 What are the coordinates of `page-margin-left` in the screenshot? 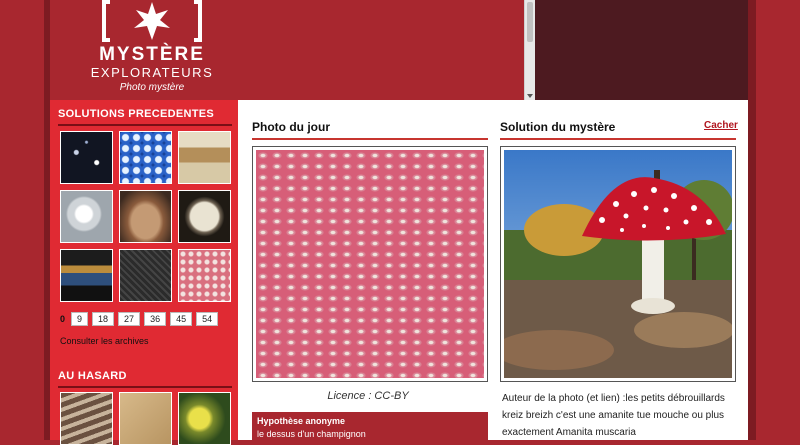 It's located at (22, 220).